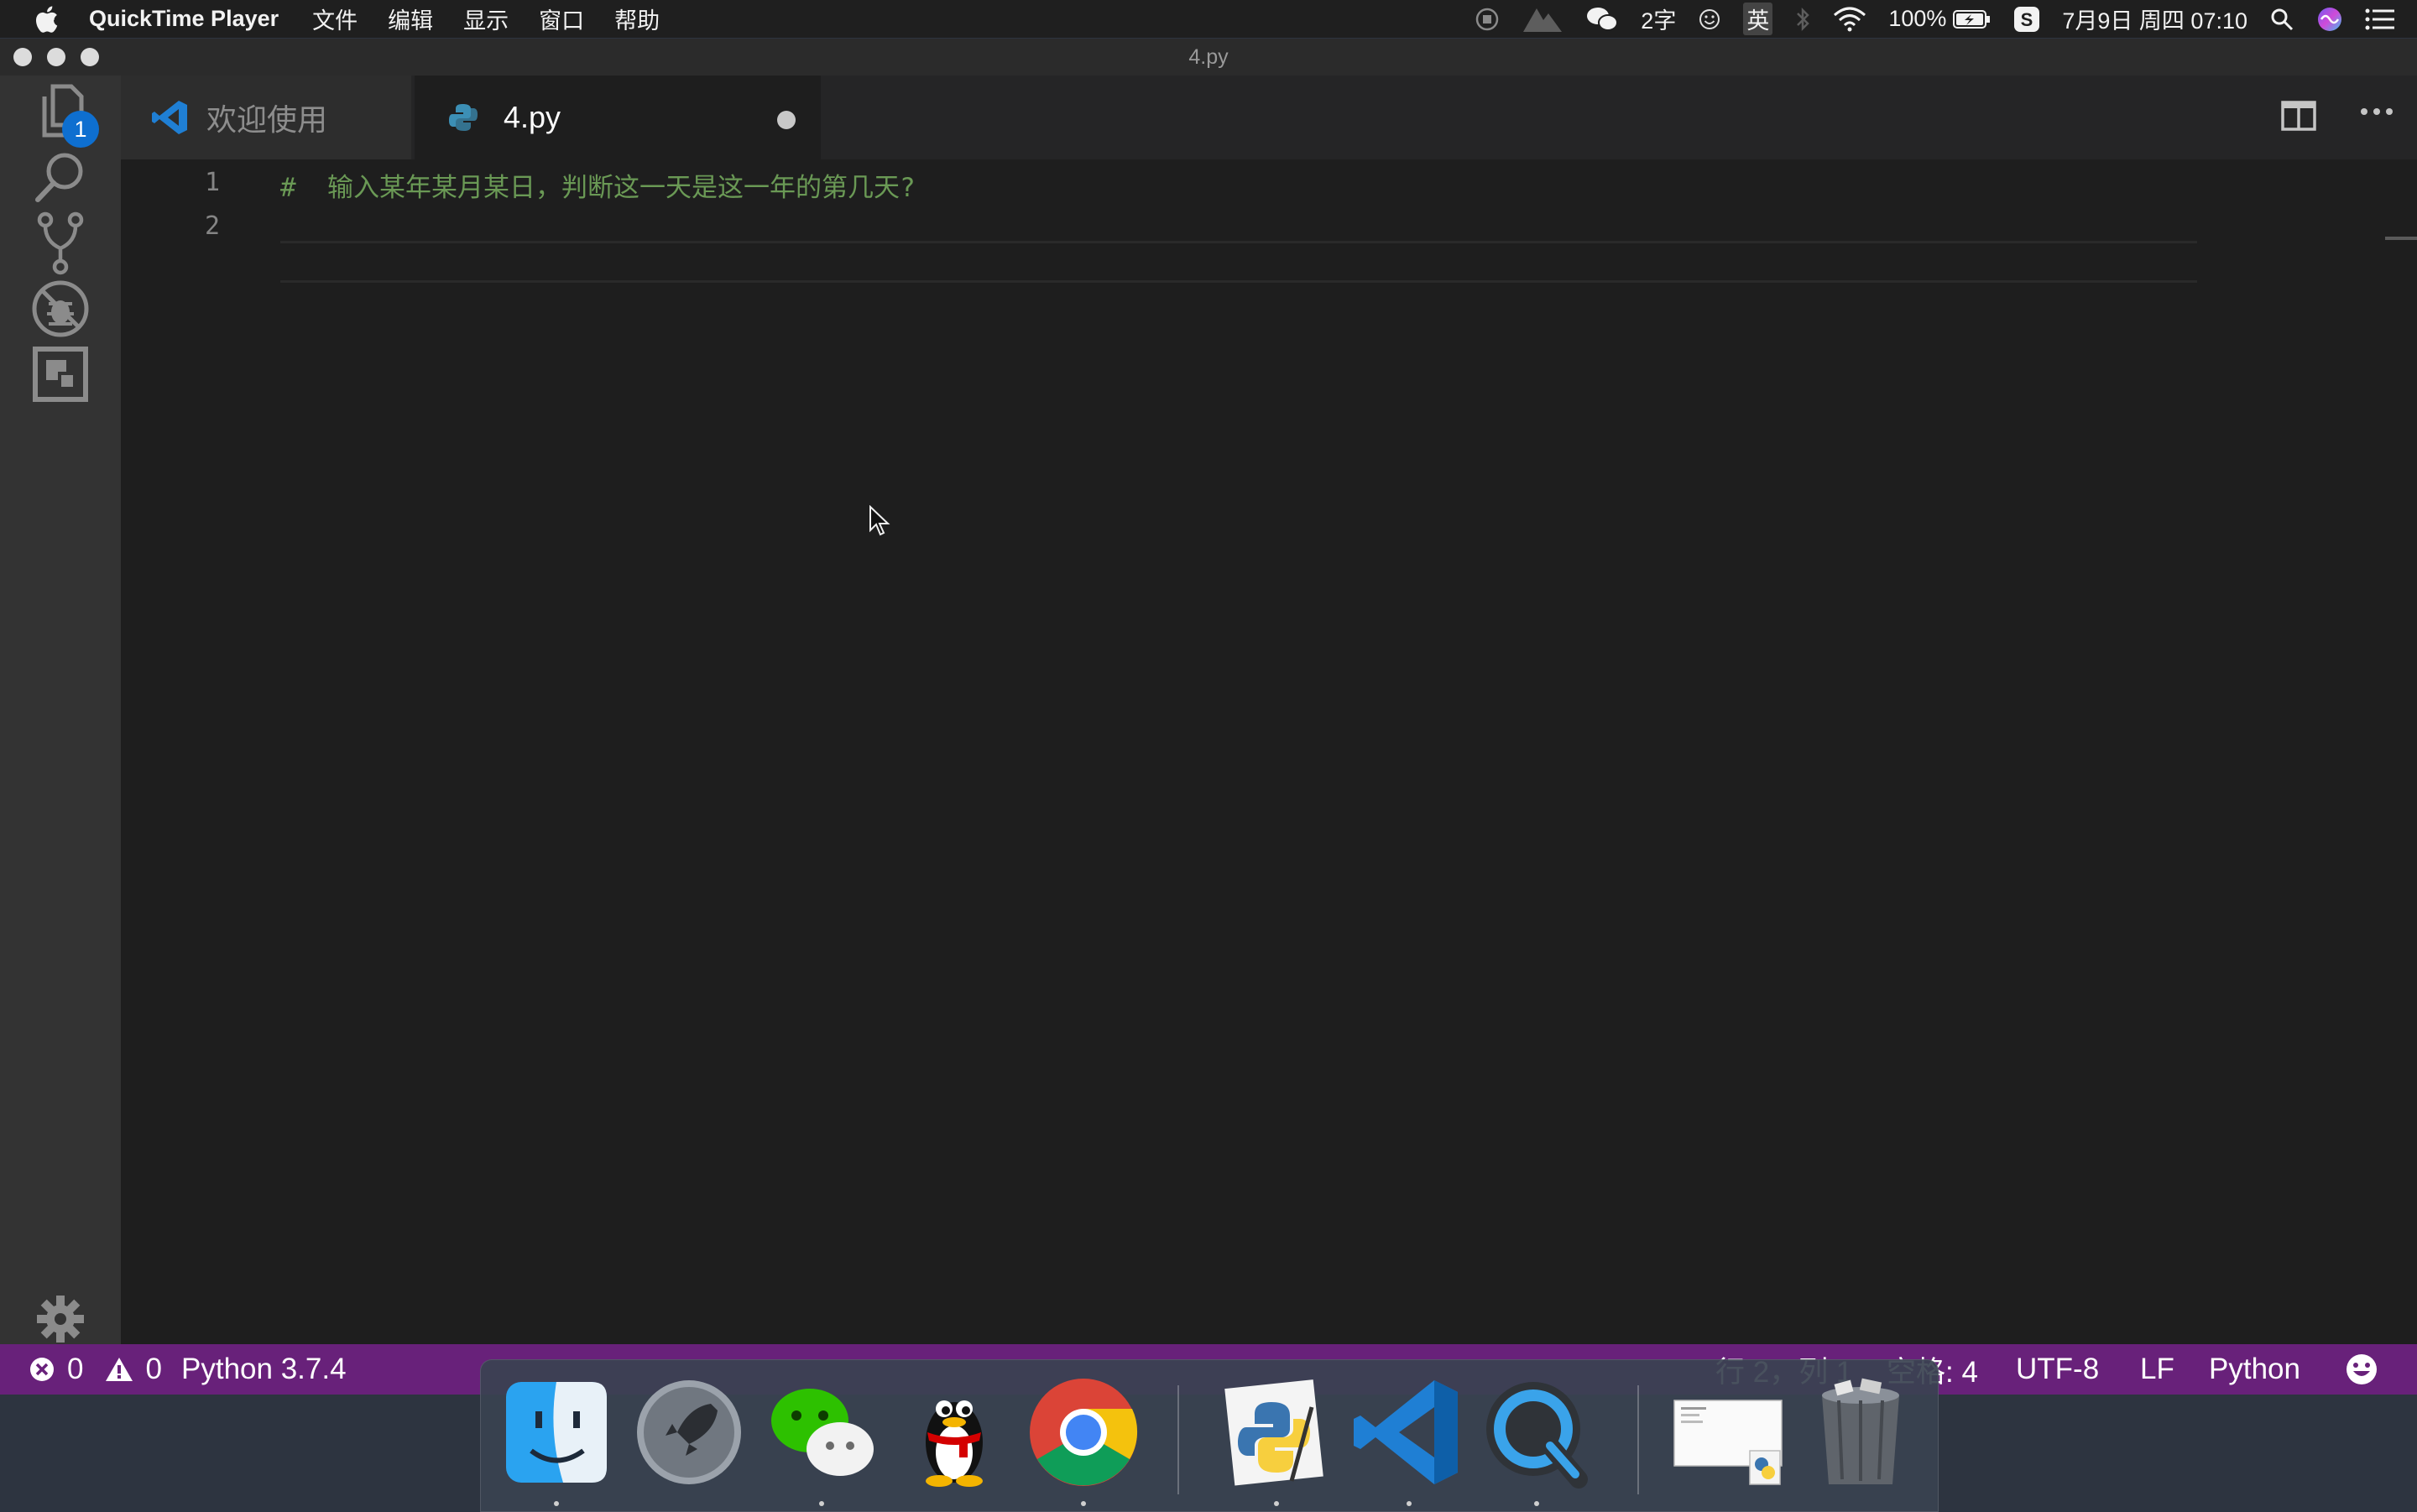  I want to click on menu-view: 显示, so click(486, 19).